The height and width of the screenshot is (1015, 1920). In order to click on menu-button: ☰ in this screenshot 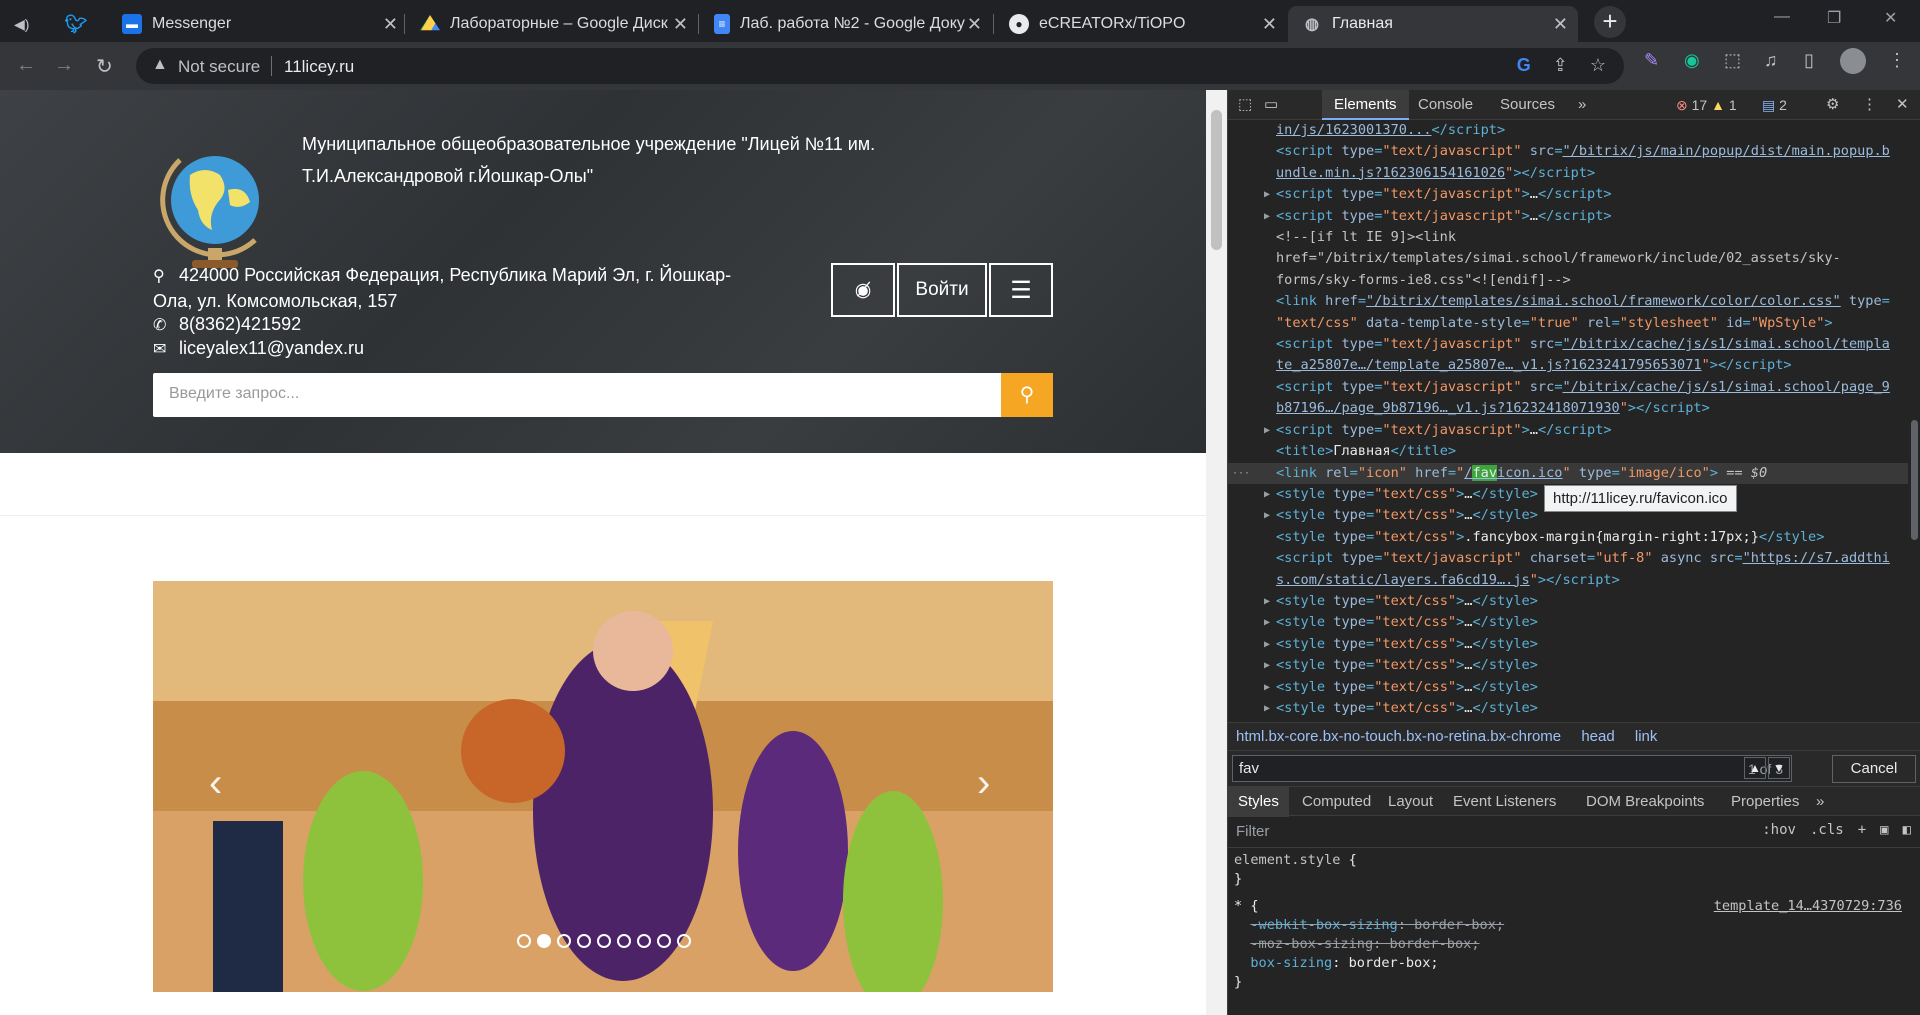, I will do `click(1021, 290)`.